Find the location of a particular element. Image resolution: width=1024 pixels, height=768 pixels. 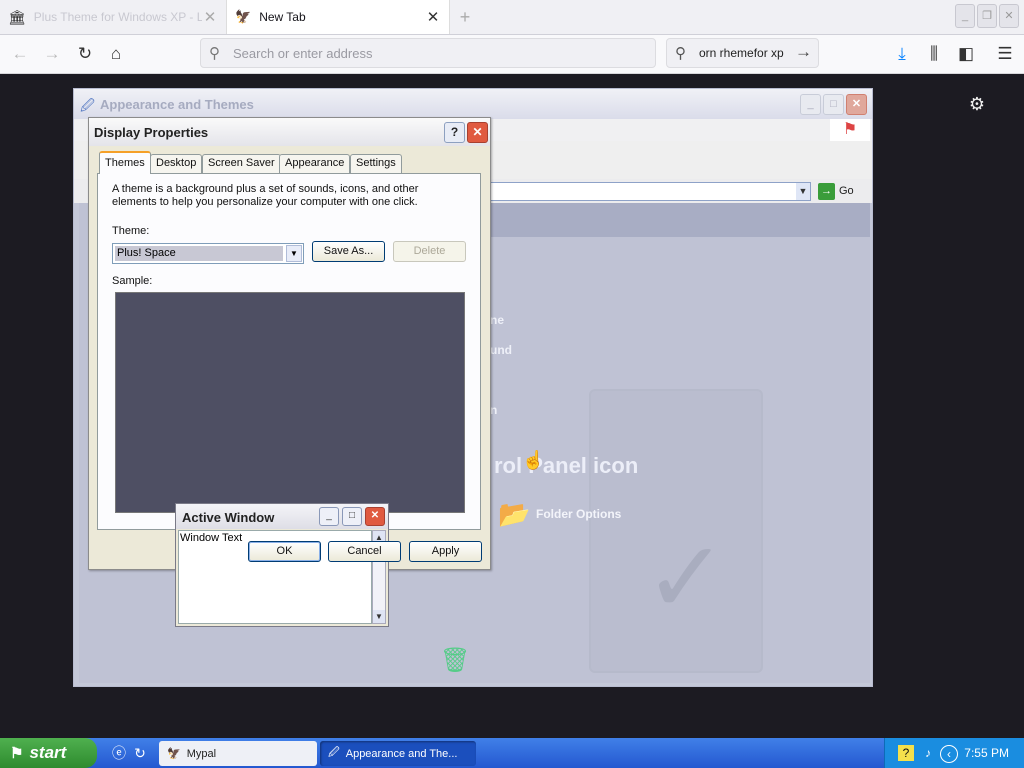

ok-button: OK is located at coordinates (284, 551).